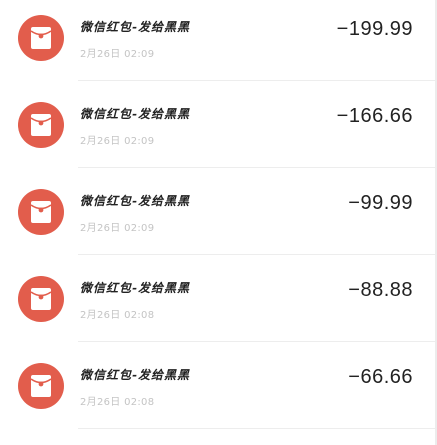  Describe the element at coordinates (256, 428) in the screenshot. I see `row-divider` at that location.